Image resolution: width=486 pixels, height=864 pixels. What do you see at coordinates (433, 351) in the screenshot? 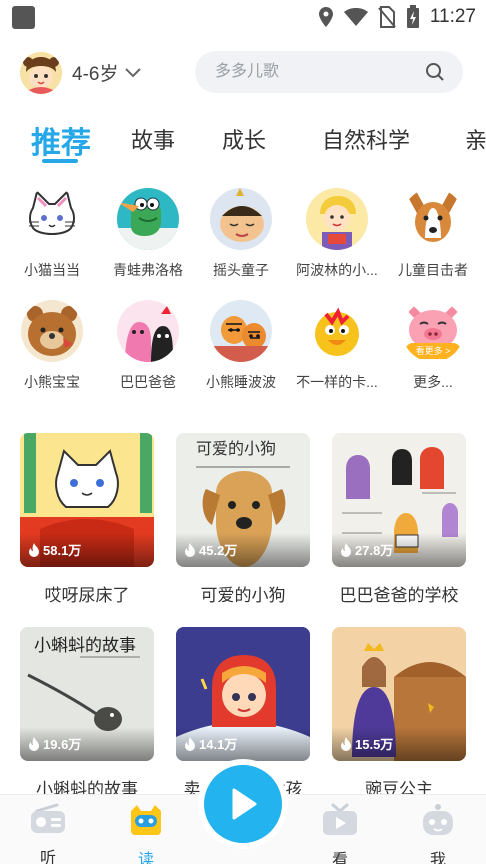
I see `see-more-badge: 看更多 >` at bounding box center [433, 351].